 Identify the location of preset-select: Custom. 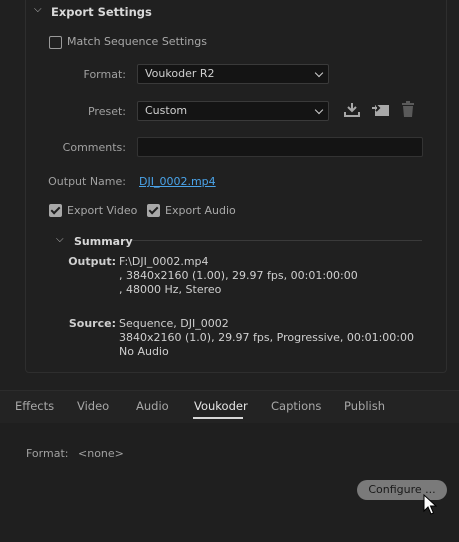
(233, 111).